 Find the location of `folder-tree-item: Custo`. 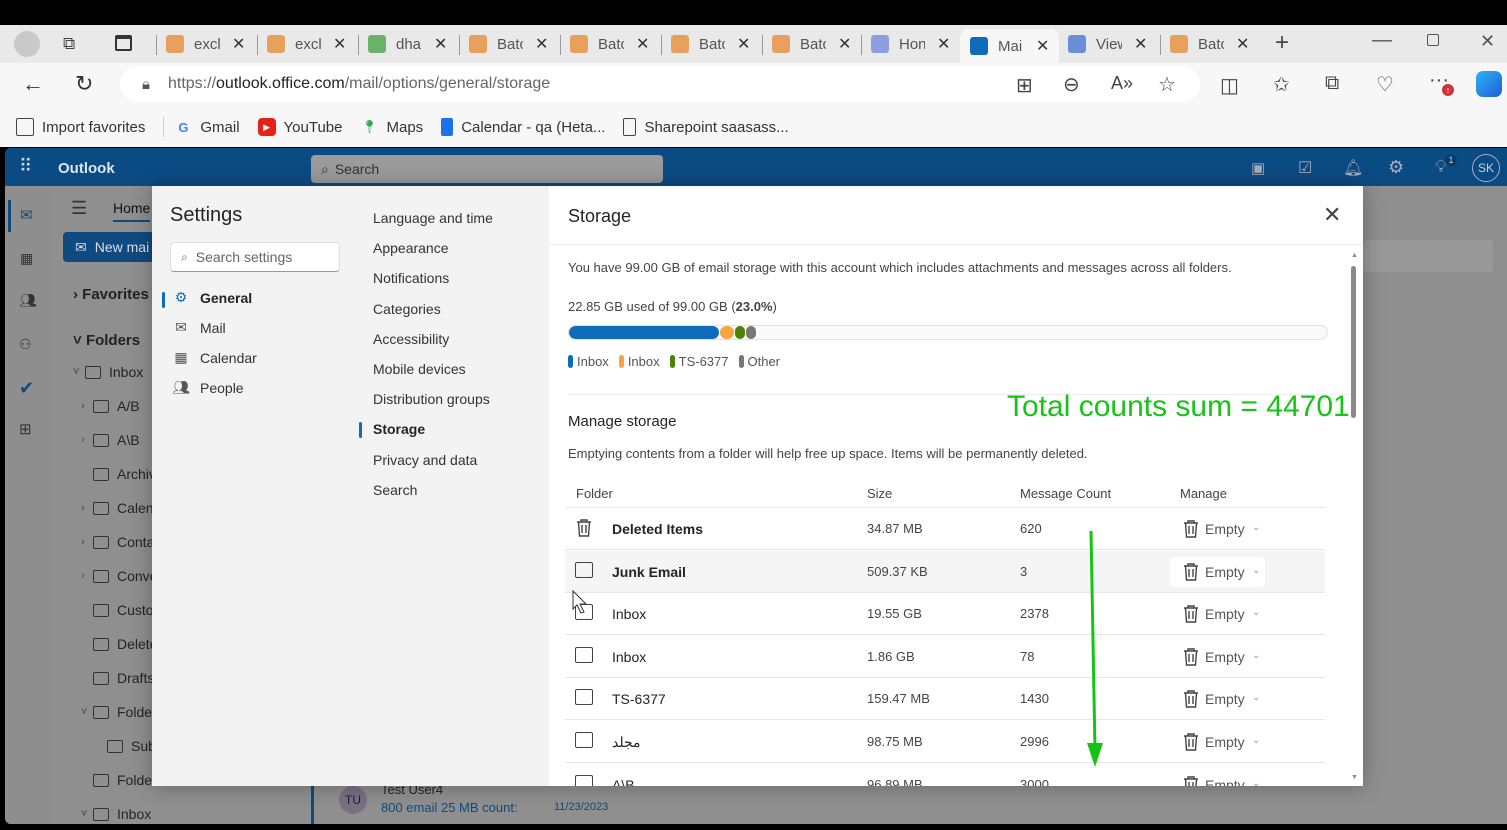

folder-tree-item: Custo is located at coordinates (123, 610).